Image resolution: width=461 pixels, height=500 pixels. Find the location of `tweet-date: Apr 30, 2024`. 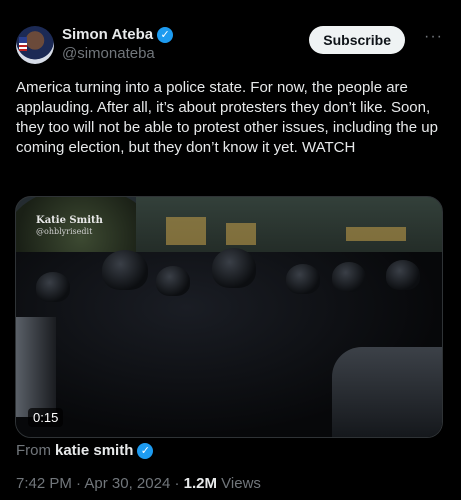

tweet-date: Apr 30, 2024 is located at coordinates (127, 483).